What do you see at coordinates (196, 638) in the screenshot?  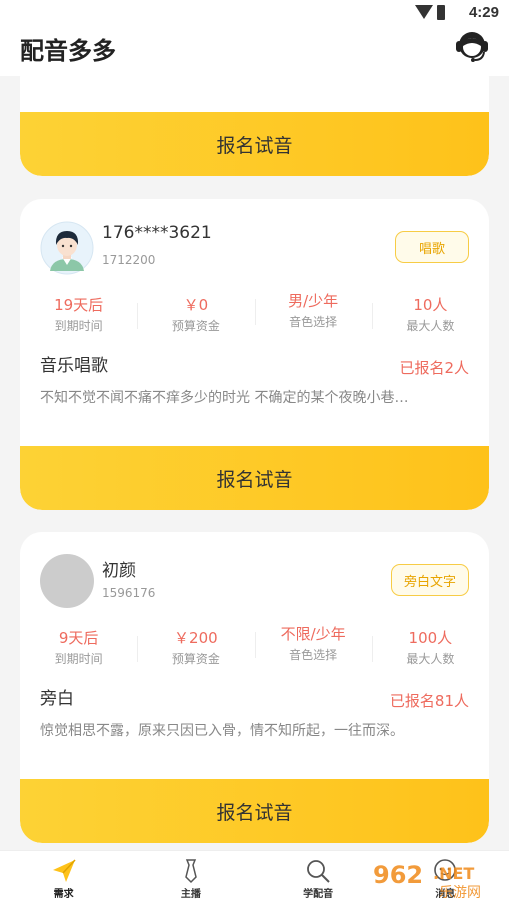 I see `stat-value: ￥200` at bounding box center [196, 638].